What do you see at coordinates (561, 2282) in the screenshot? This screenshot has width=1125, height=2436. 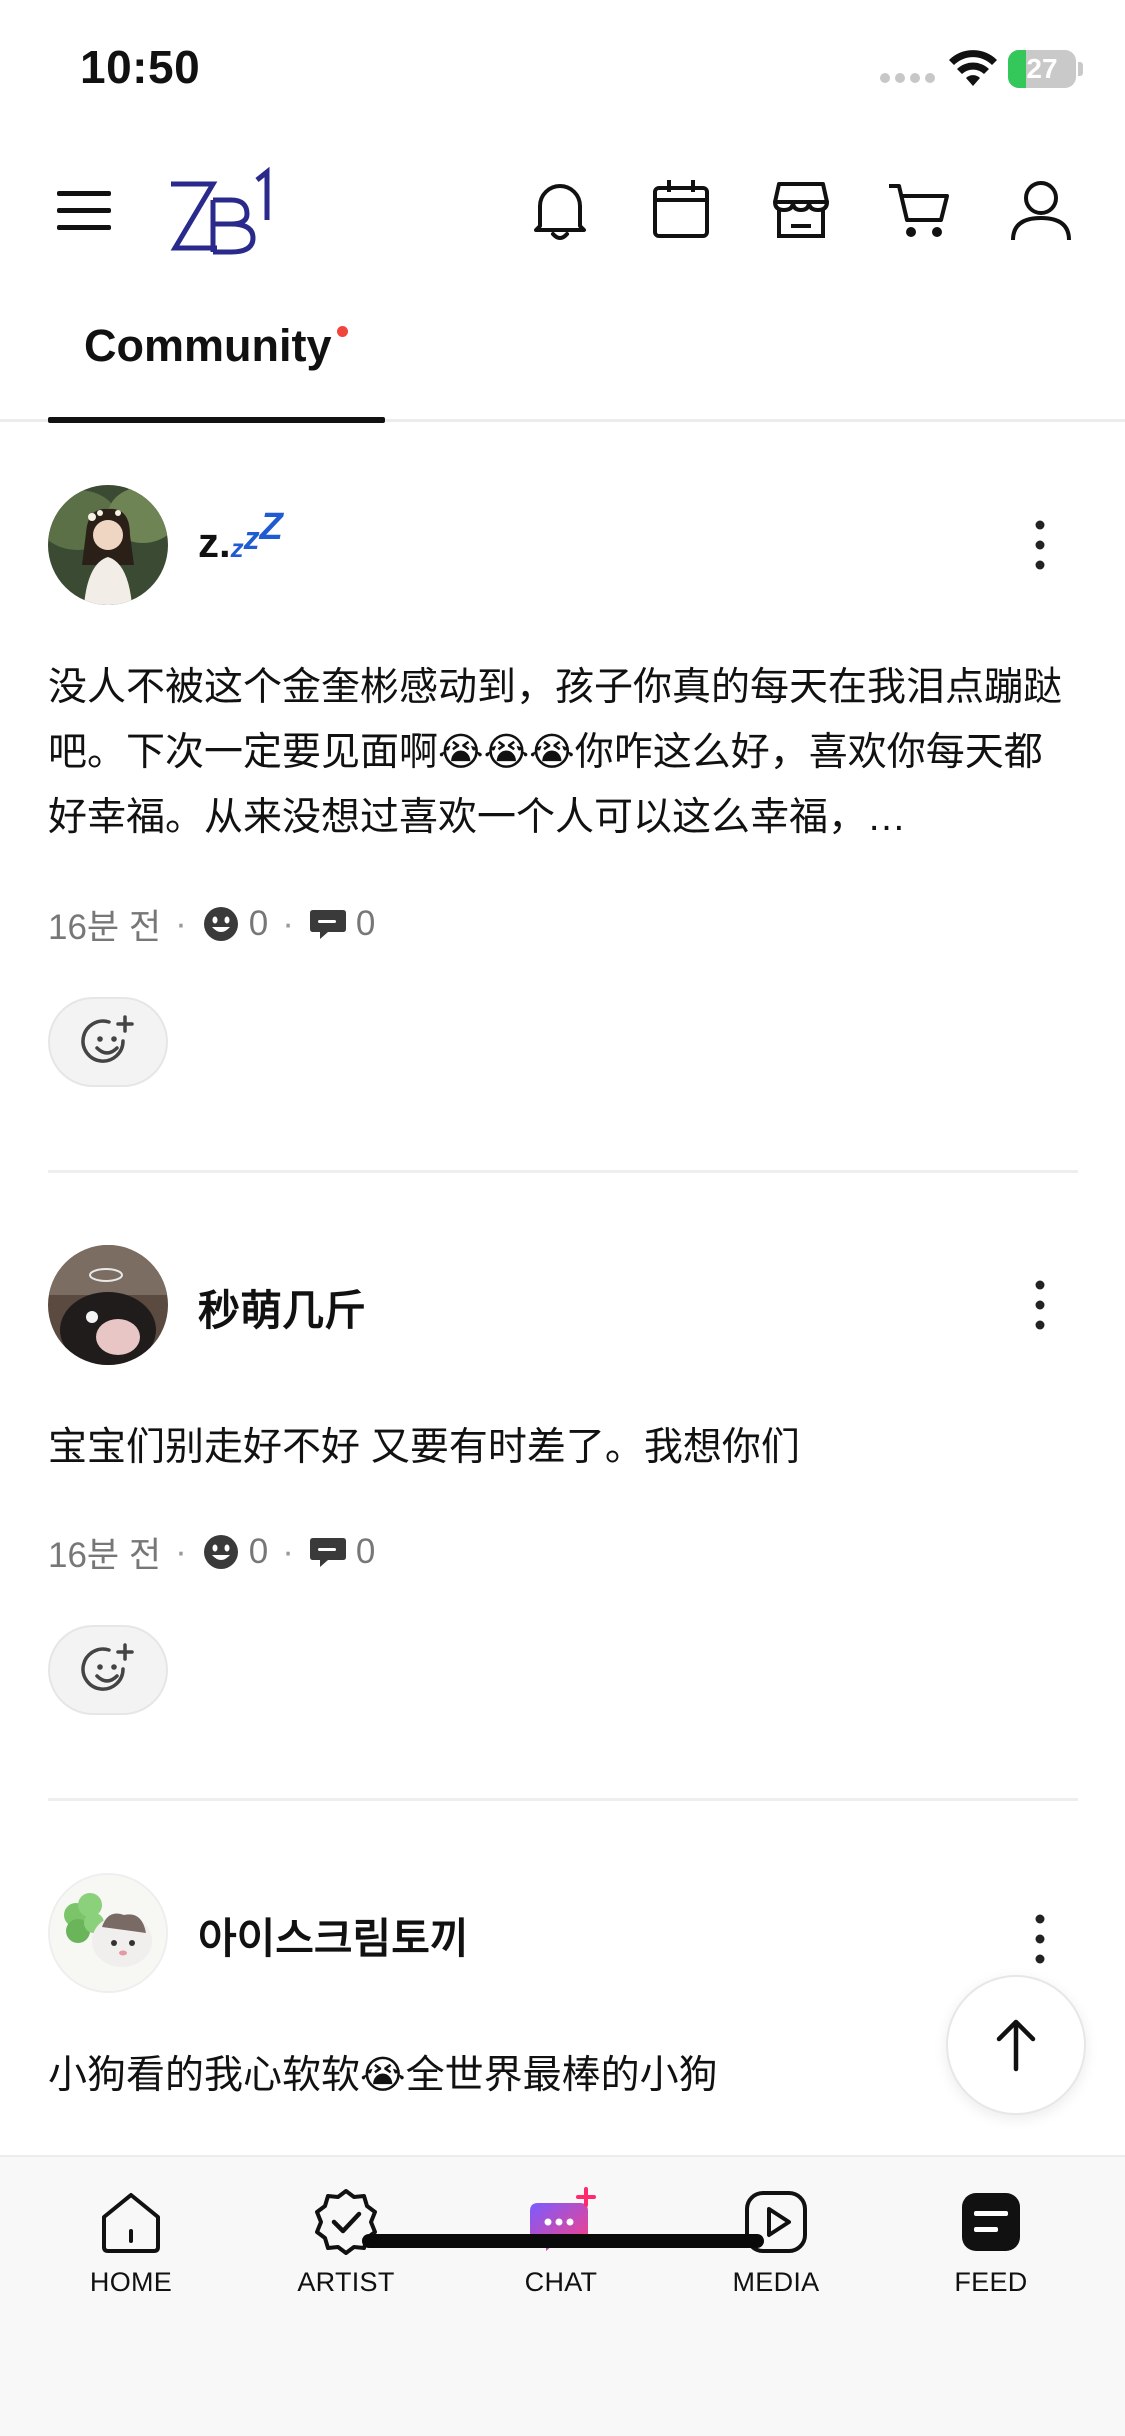 I see `nav-chat-label: CHAT` at bounding box center [561, 2282].